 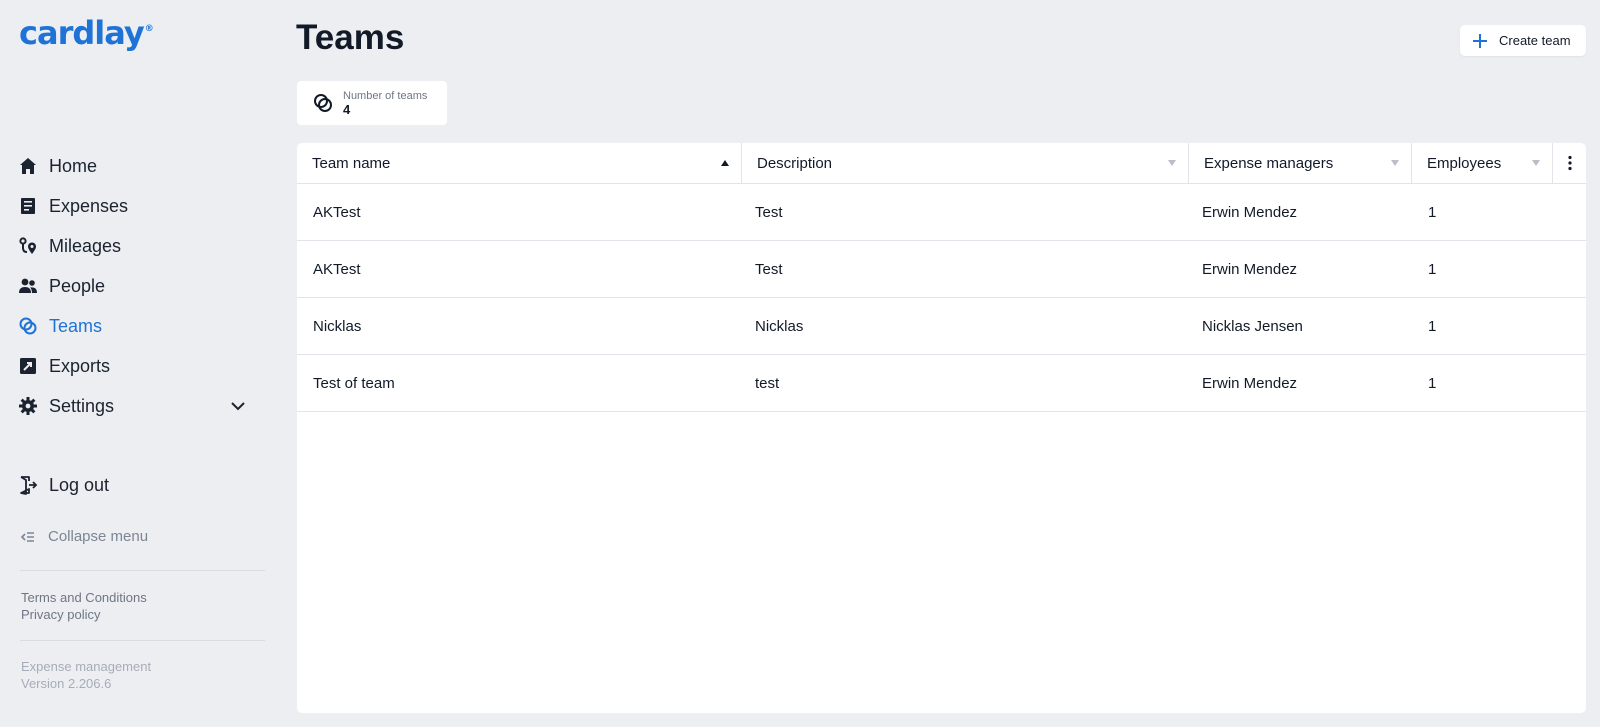 I want to click on create-team-label: Create team, so click(x=1535, y=40).